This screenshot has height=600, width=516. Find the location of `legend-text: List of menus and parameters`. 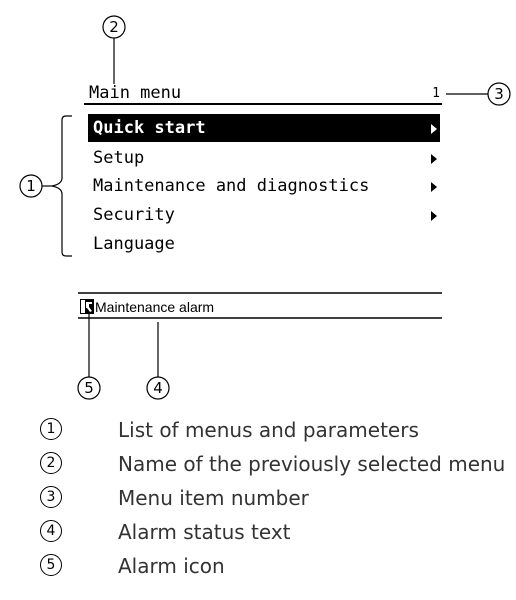

legend-text: List of menus and parameters is located at coordinates (268, 430).